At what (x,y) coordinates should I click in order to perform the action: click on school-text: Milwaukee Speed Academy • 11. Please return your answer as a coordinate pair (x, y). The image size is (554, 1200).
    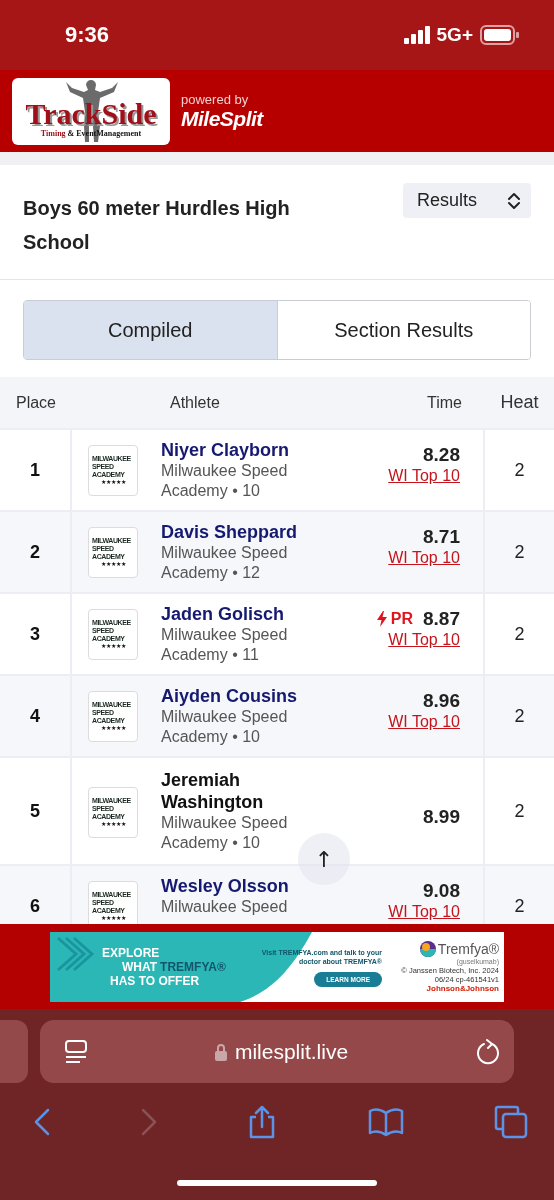
    Looking at the image, I should click on (225, 645).